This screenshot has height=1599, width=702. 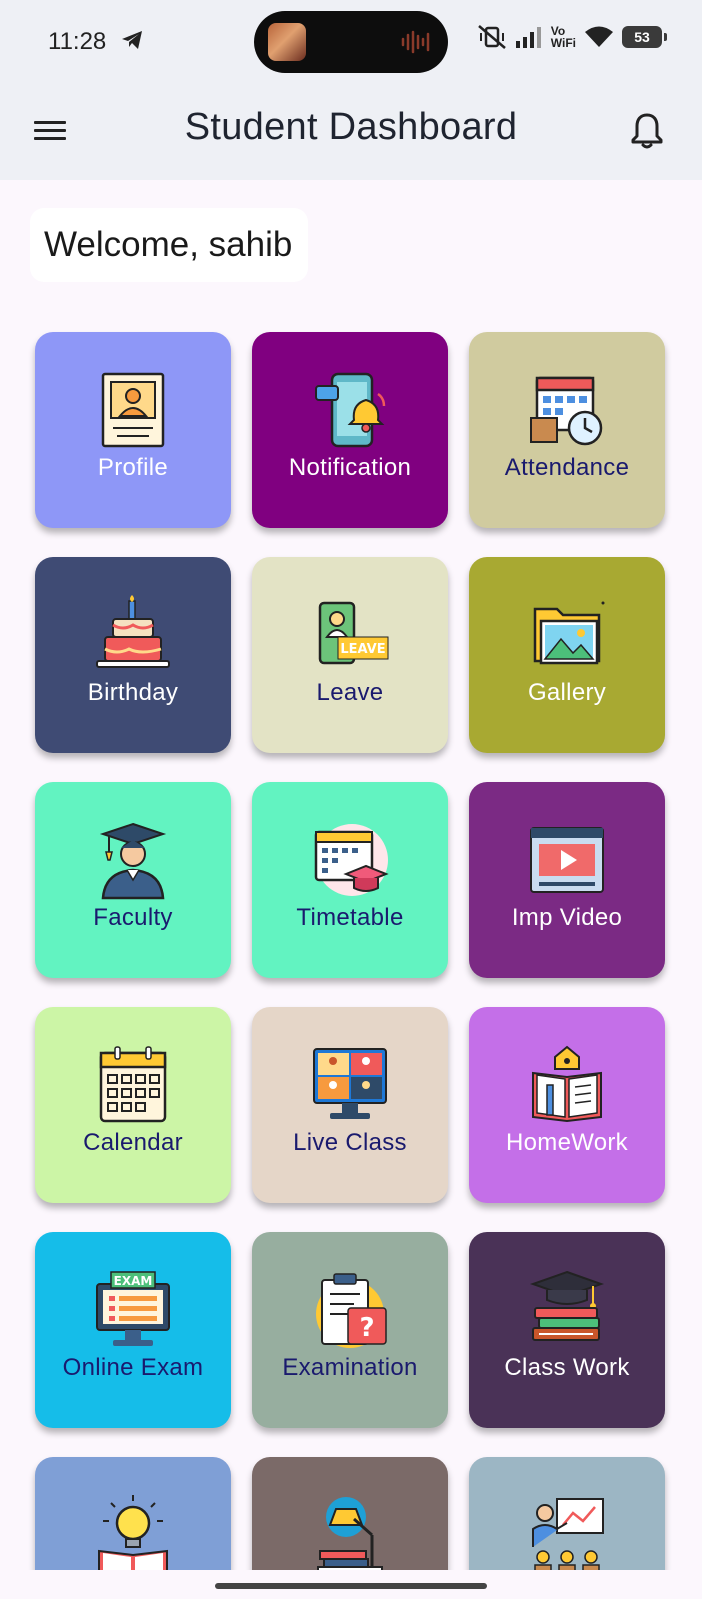 I want to click on tile-class-work: Class Work, so click(x=567, y=1330).